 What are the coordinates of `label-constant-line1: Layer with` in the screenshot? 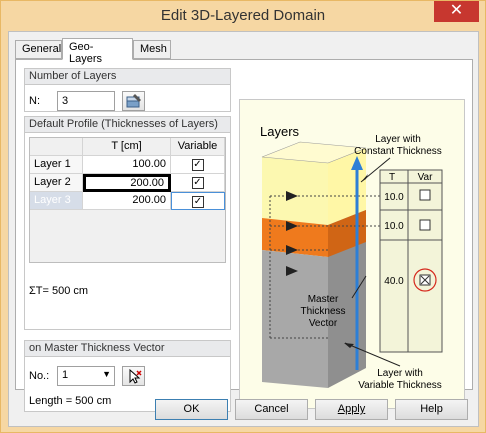 It's located at (398, 139).